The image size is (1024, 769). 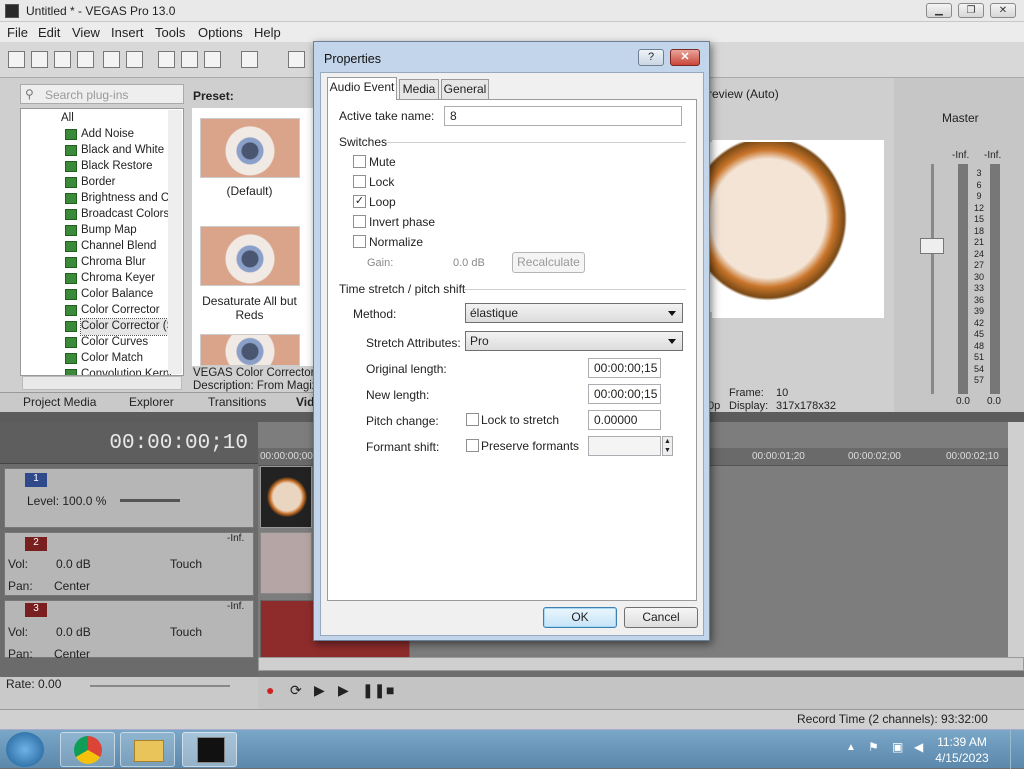 I want to click on formant-shift-field, so click(x=624, y=446).